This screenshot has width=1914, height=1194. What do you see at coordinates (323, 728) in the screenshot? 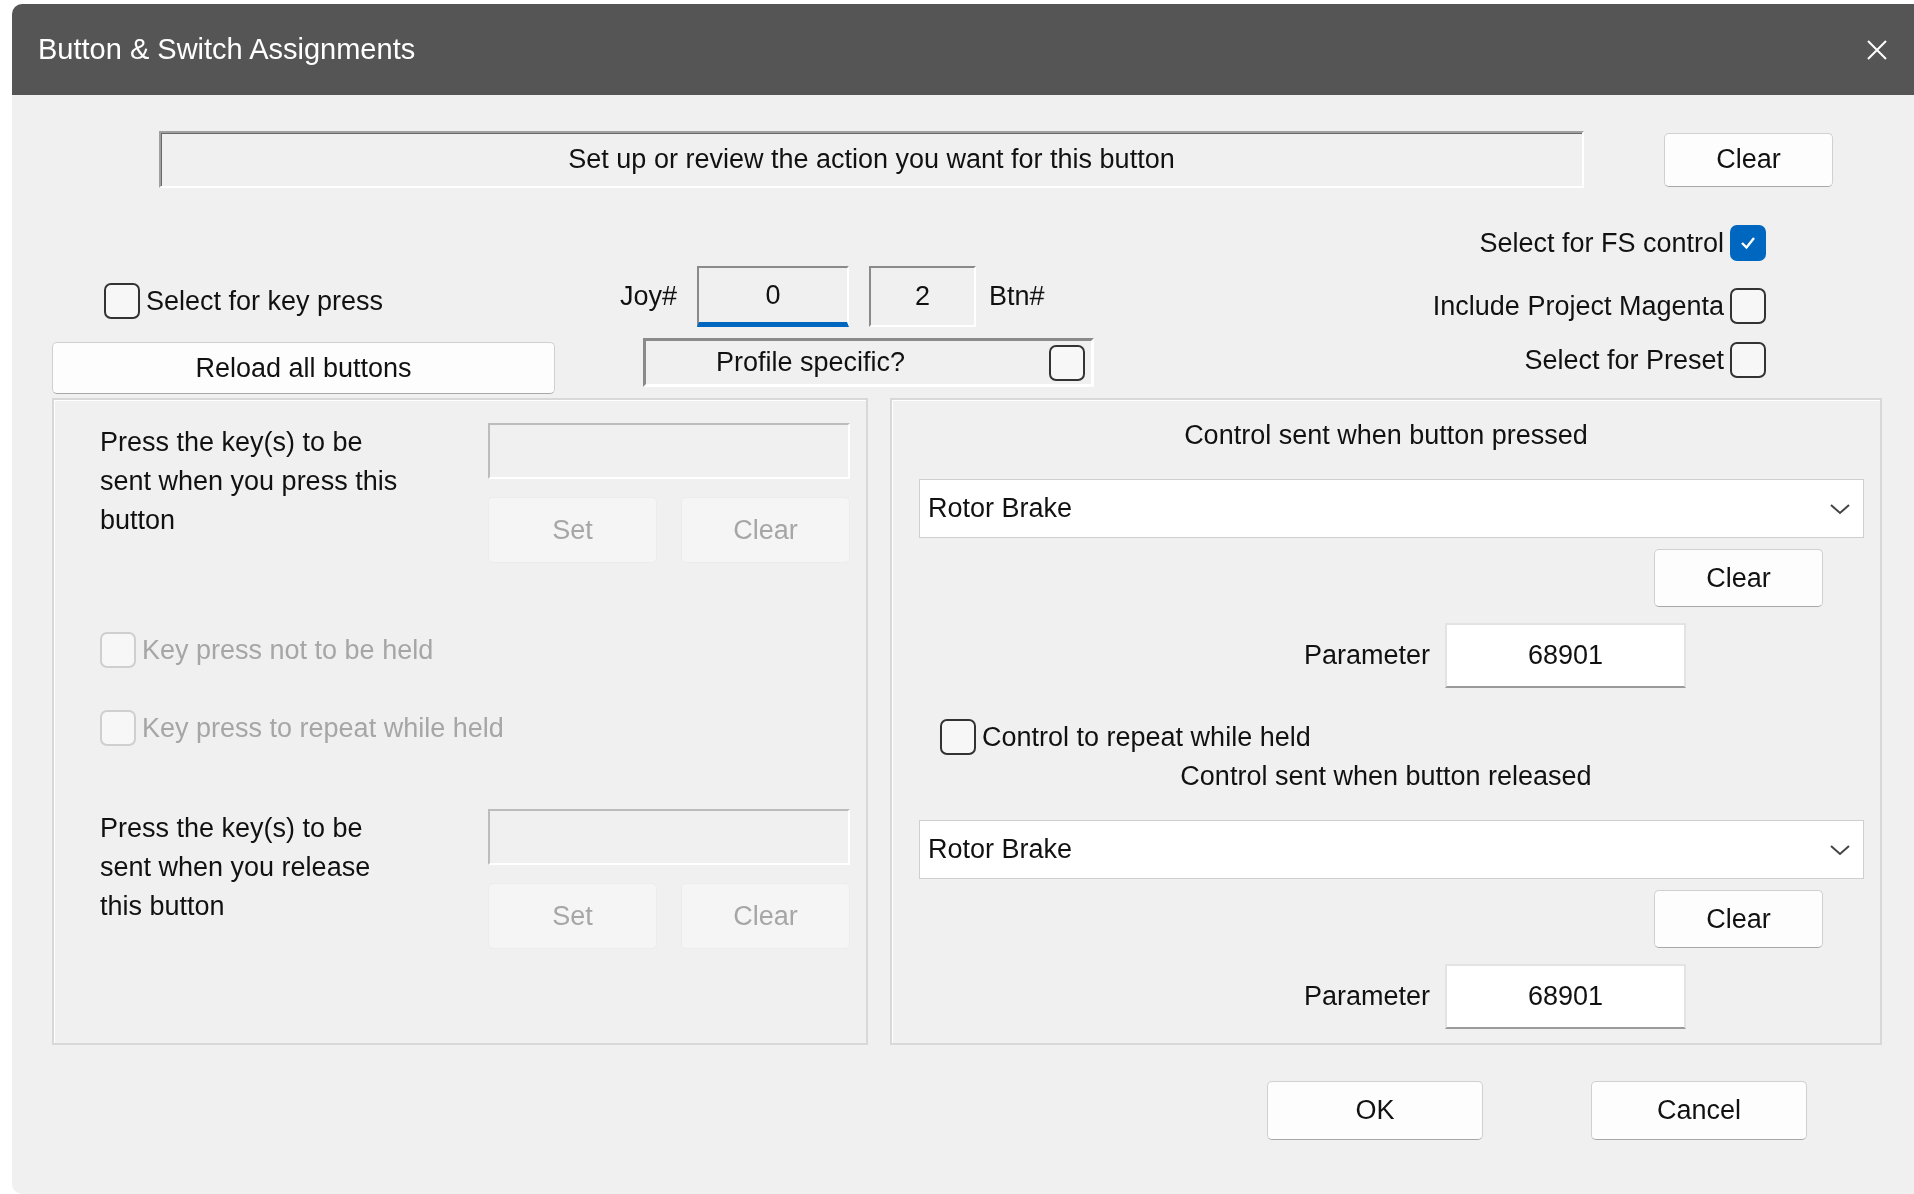
I see `checkbox-label: Key press to repeat while held` at bounding box center [323, 728].